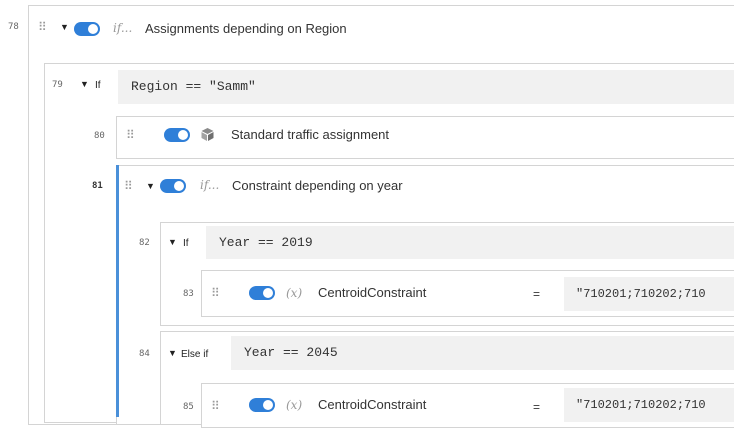 Image resolution: width=734 pixels, height=428 pixels. Describe the element at coordinates (97, 186) in the screenshot. I see `line-number-81: 81` at that location.